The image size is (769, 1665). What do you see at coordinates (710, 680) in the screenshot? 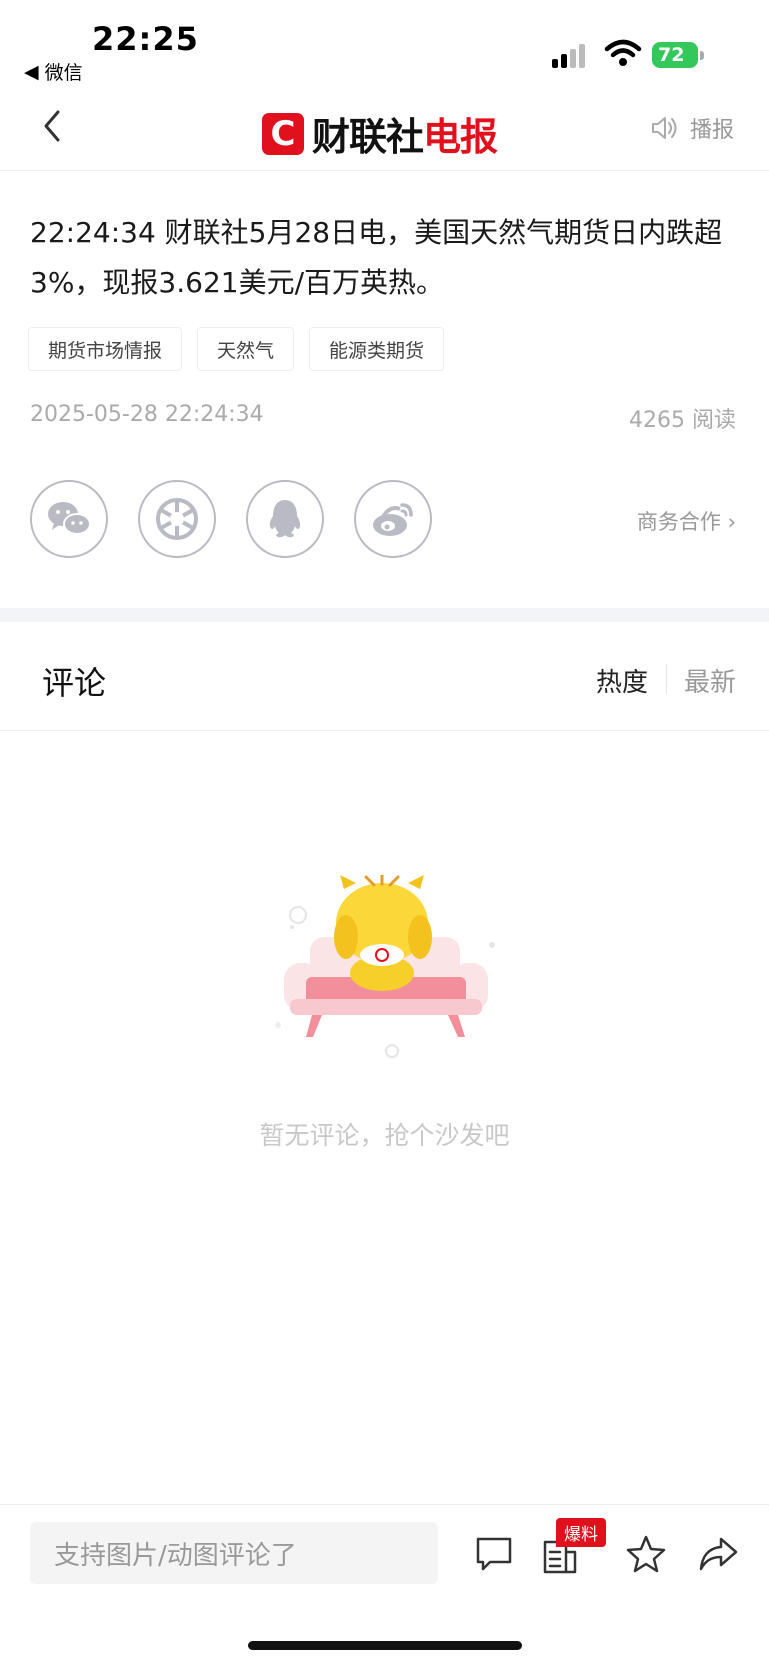
I see `sort-new-tab: 最新` at bounding box center [710, 680].